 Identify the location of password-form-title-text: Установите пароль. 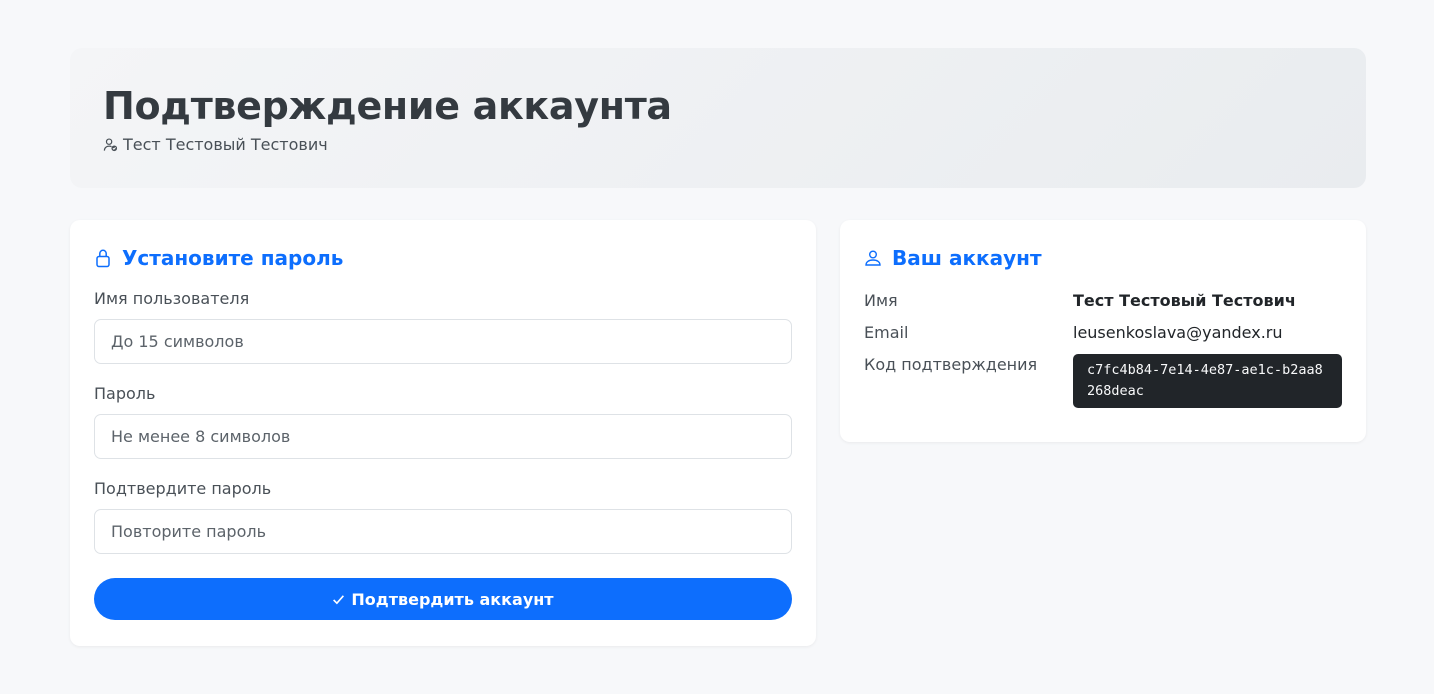
(233, 258).